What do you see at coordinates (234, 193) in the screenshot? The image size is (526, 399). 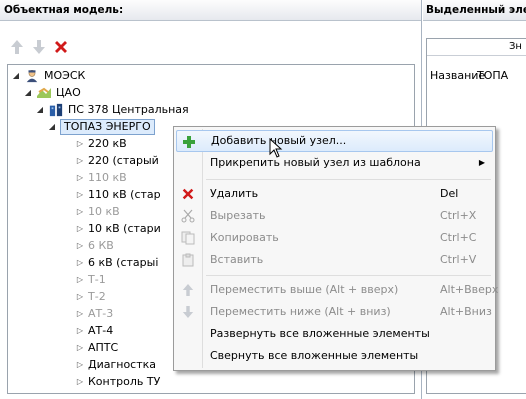 I see `menu-item-label: Удалить` at bounding box center [234, 193].